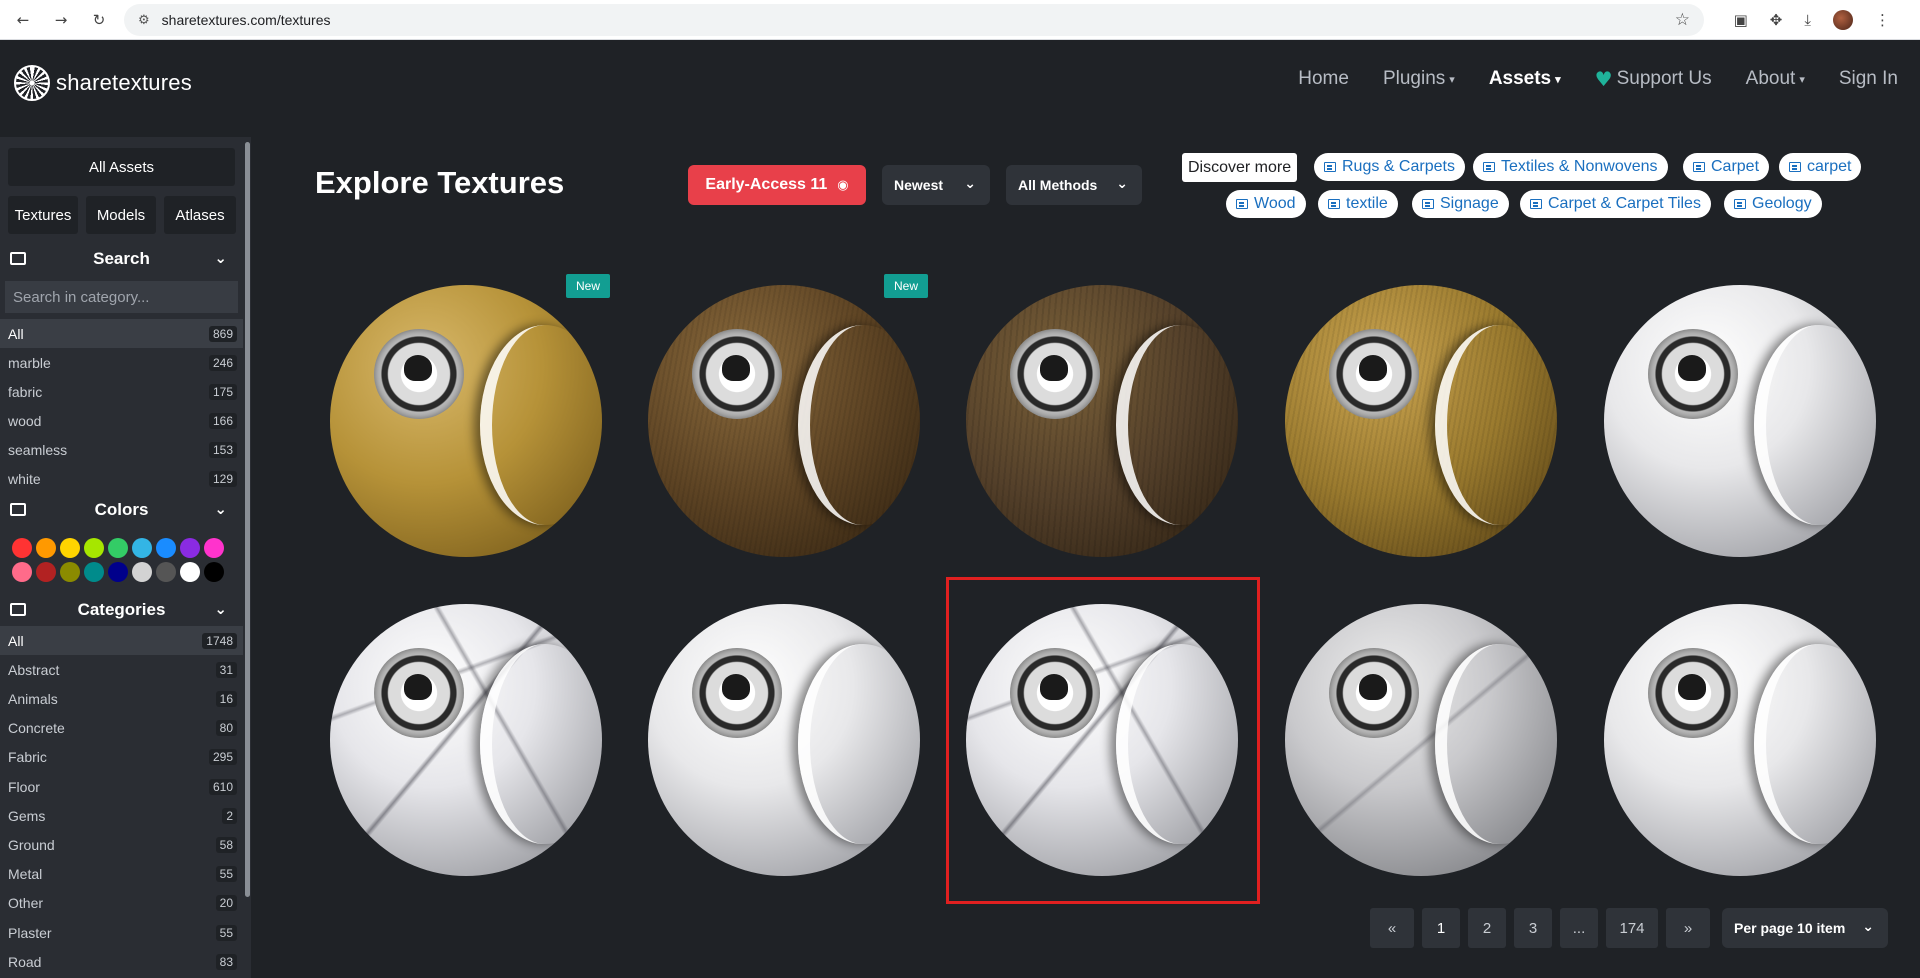  Describe the element at coordinates (43, 215) in the screenshot. I see `textures-button: Textures` at that location.